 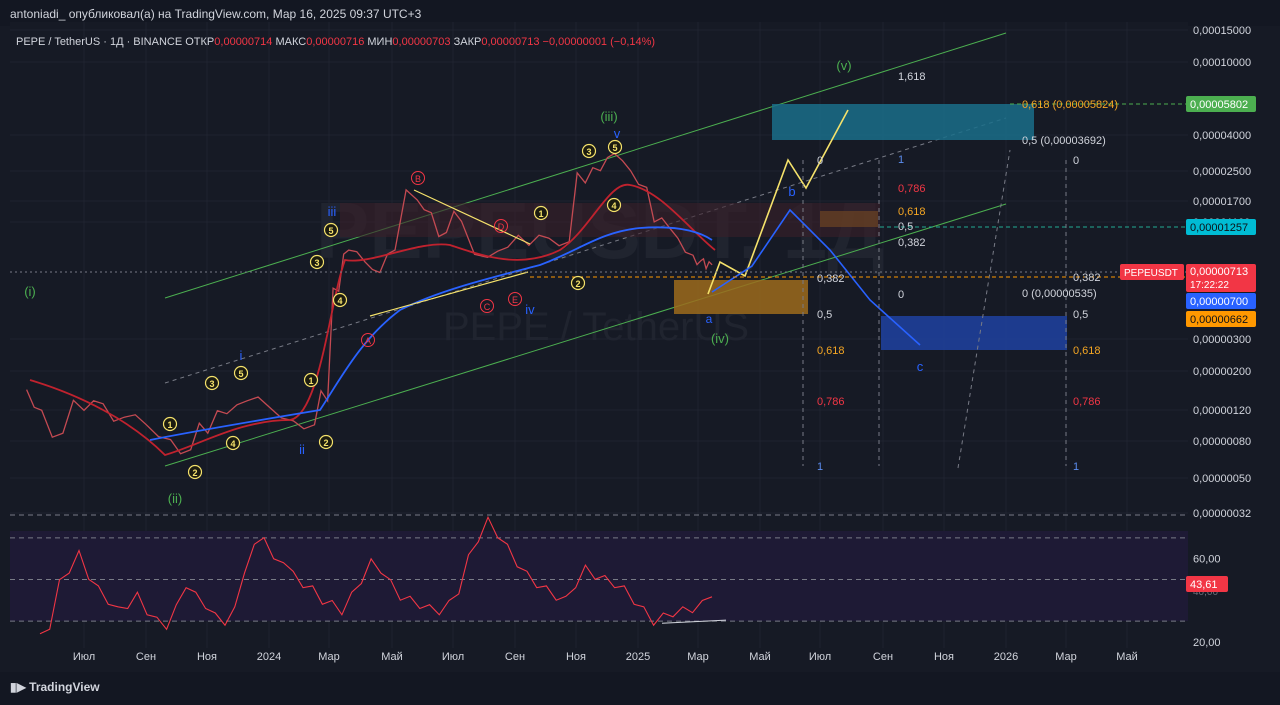 What do you see at coordinates (329, 657) in the screenshot?
I see `x-tick-4: Мар` at bounding box center [329, 657].